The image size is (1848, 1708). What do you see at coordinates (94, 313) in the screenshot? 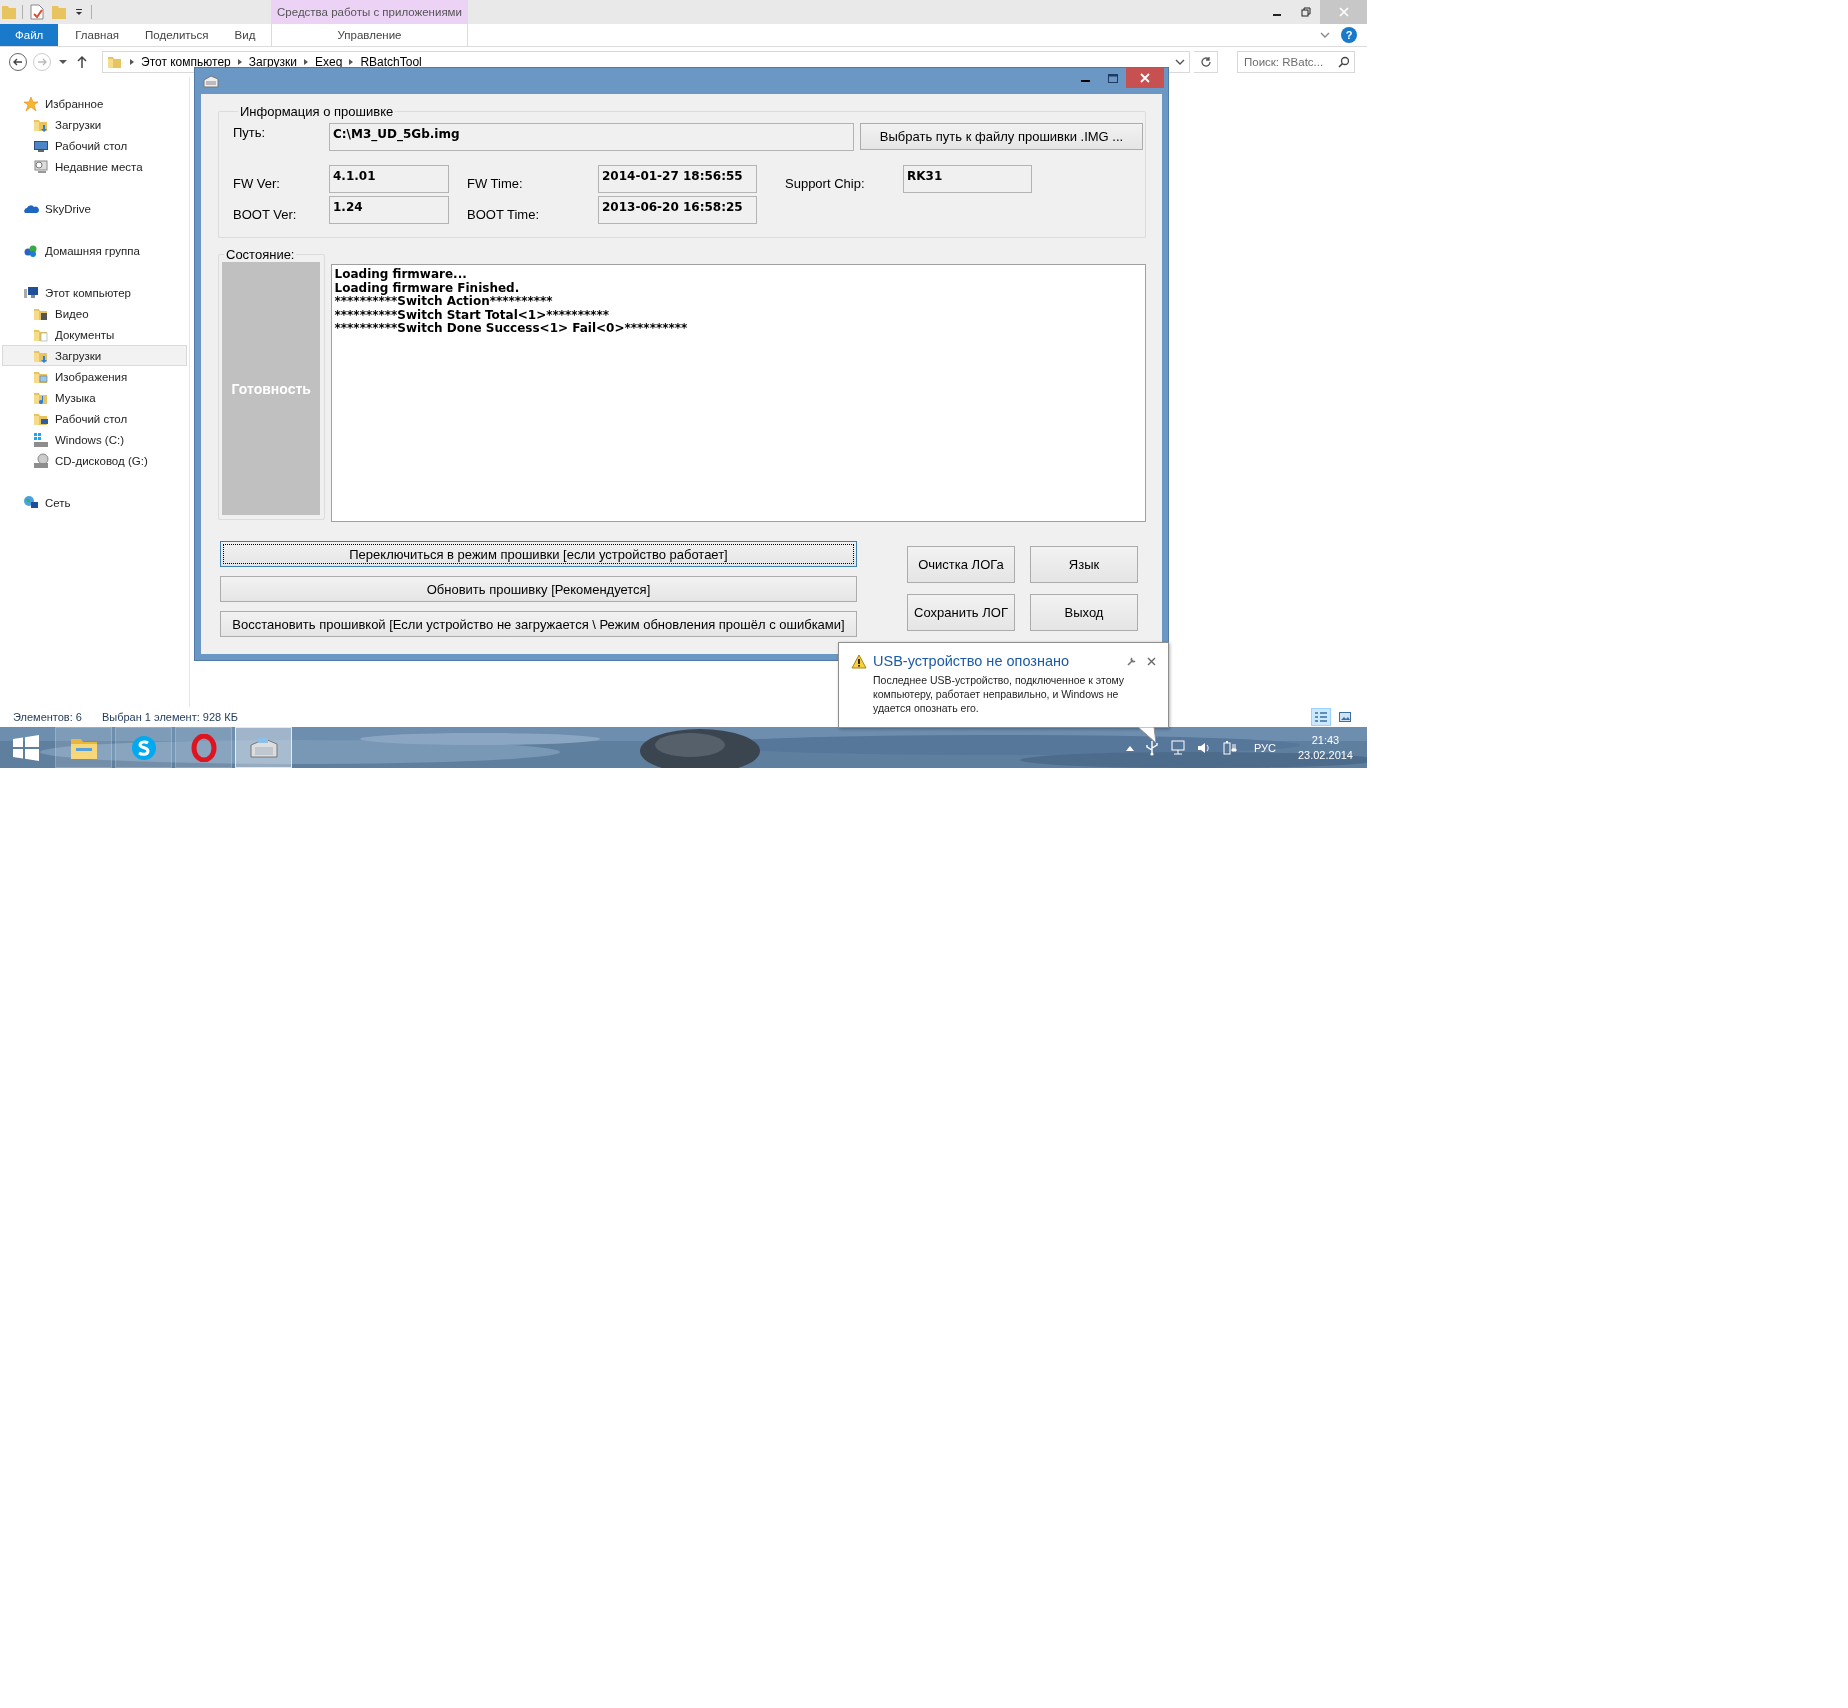
I see `sidebar-item: Видео` at bounding box center [94, 313].